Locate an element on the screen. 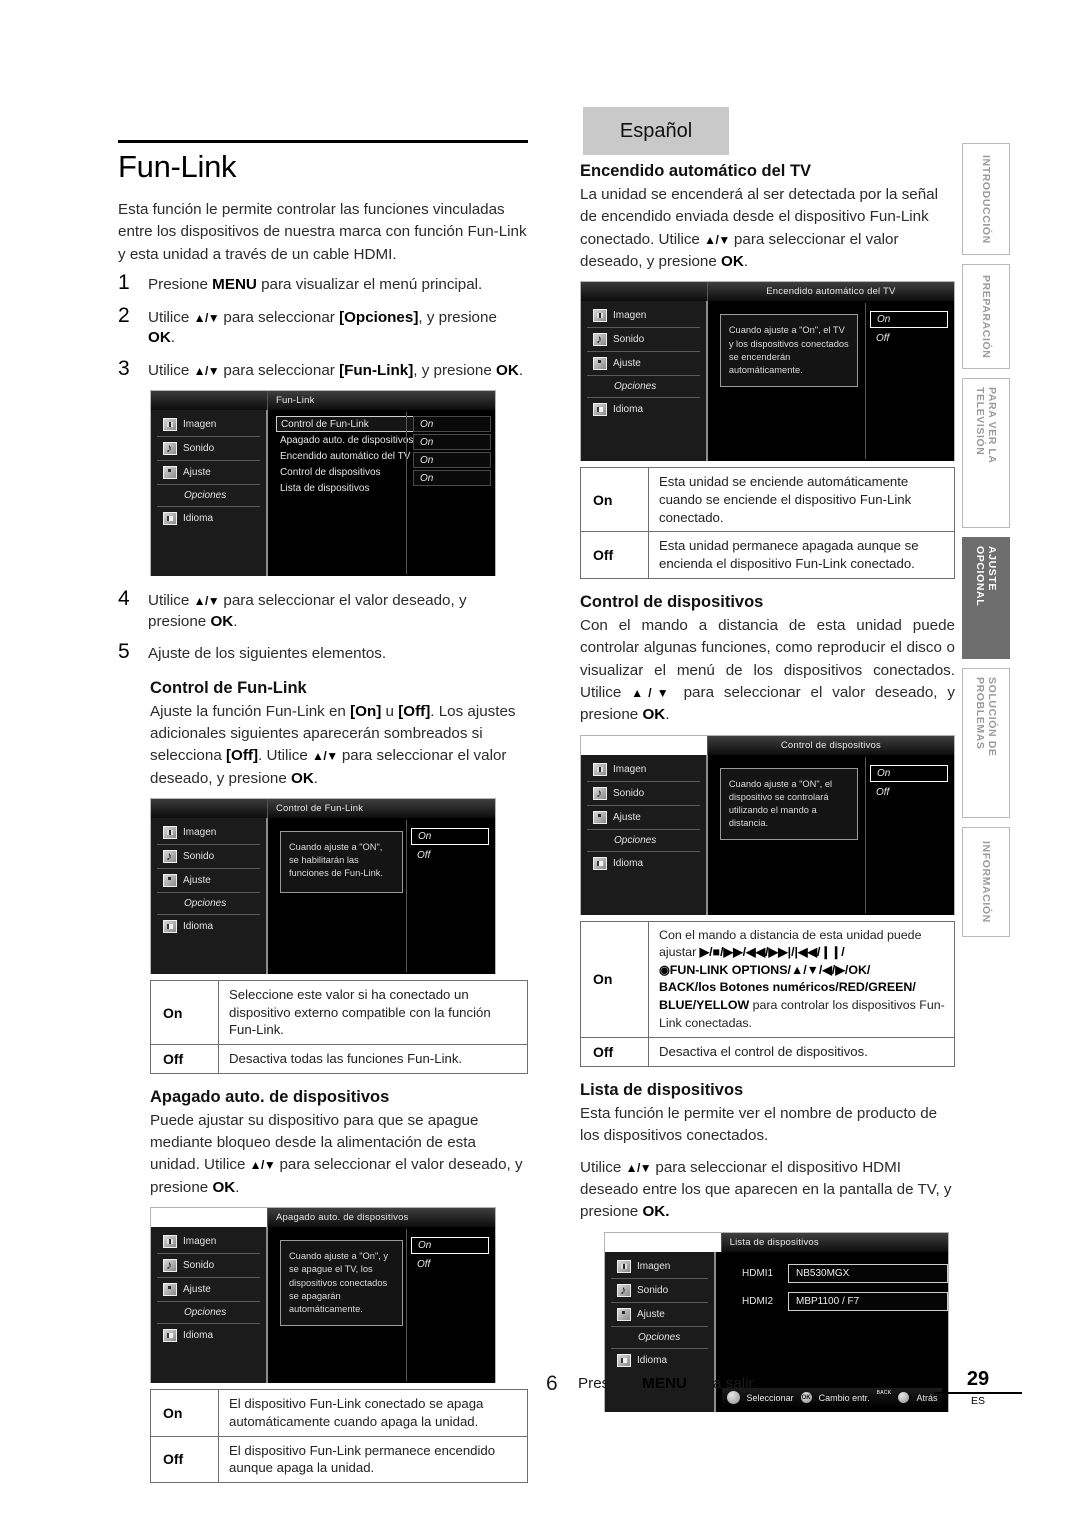 This screenshot has width=1080, height=1527. device-value: NB530MGX is located at coordinates (868, 1273).